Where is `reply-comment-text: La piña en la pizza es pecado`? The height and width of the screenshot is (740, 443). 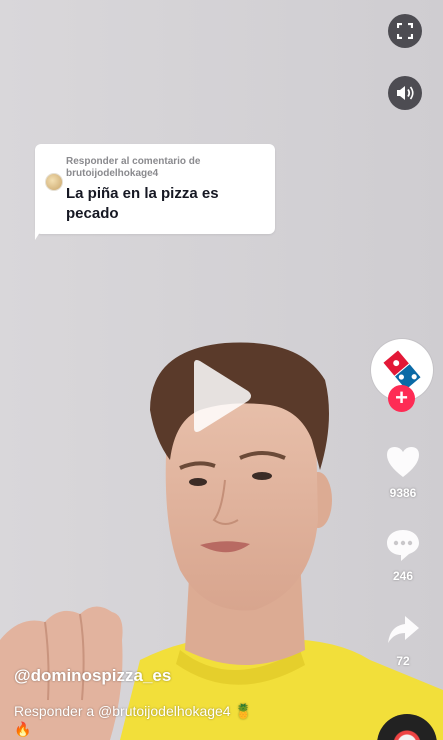 reply-comment-text: La piña en la pizza es pecado is located at coordinates (142, 203).